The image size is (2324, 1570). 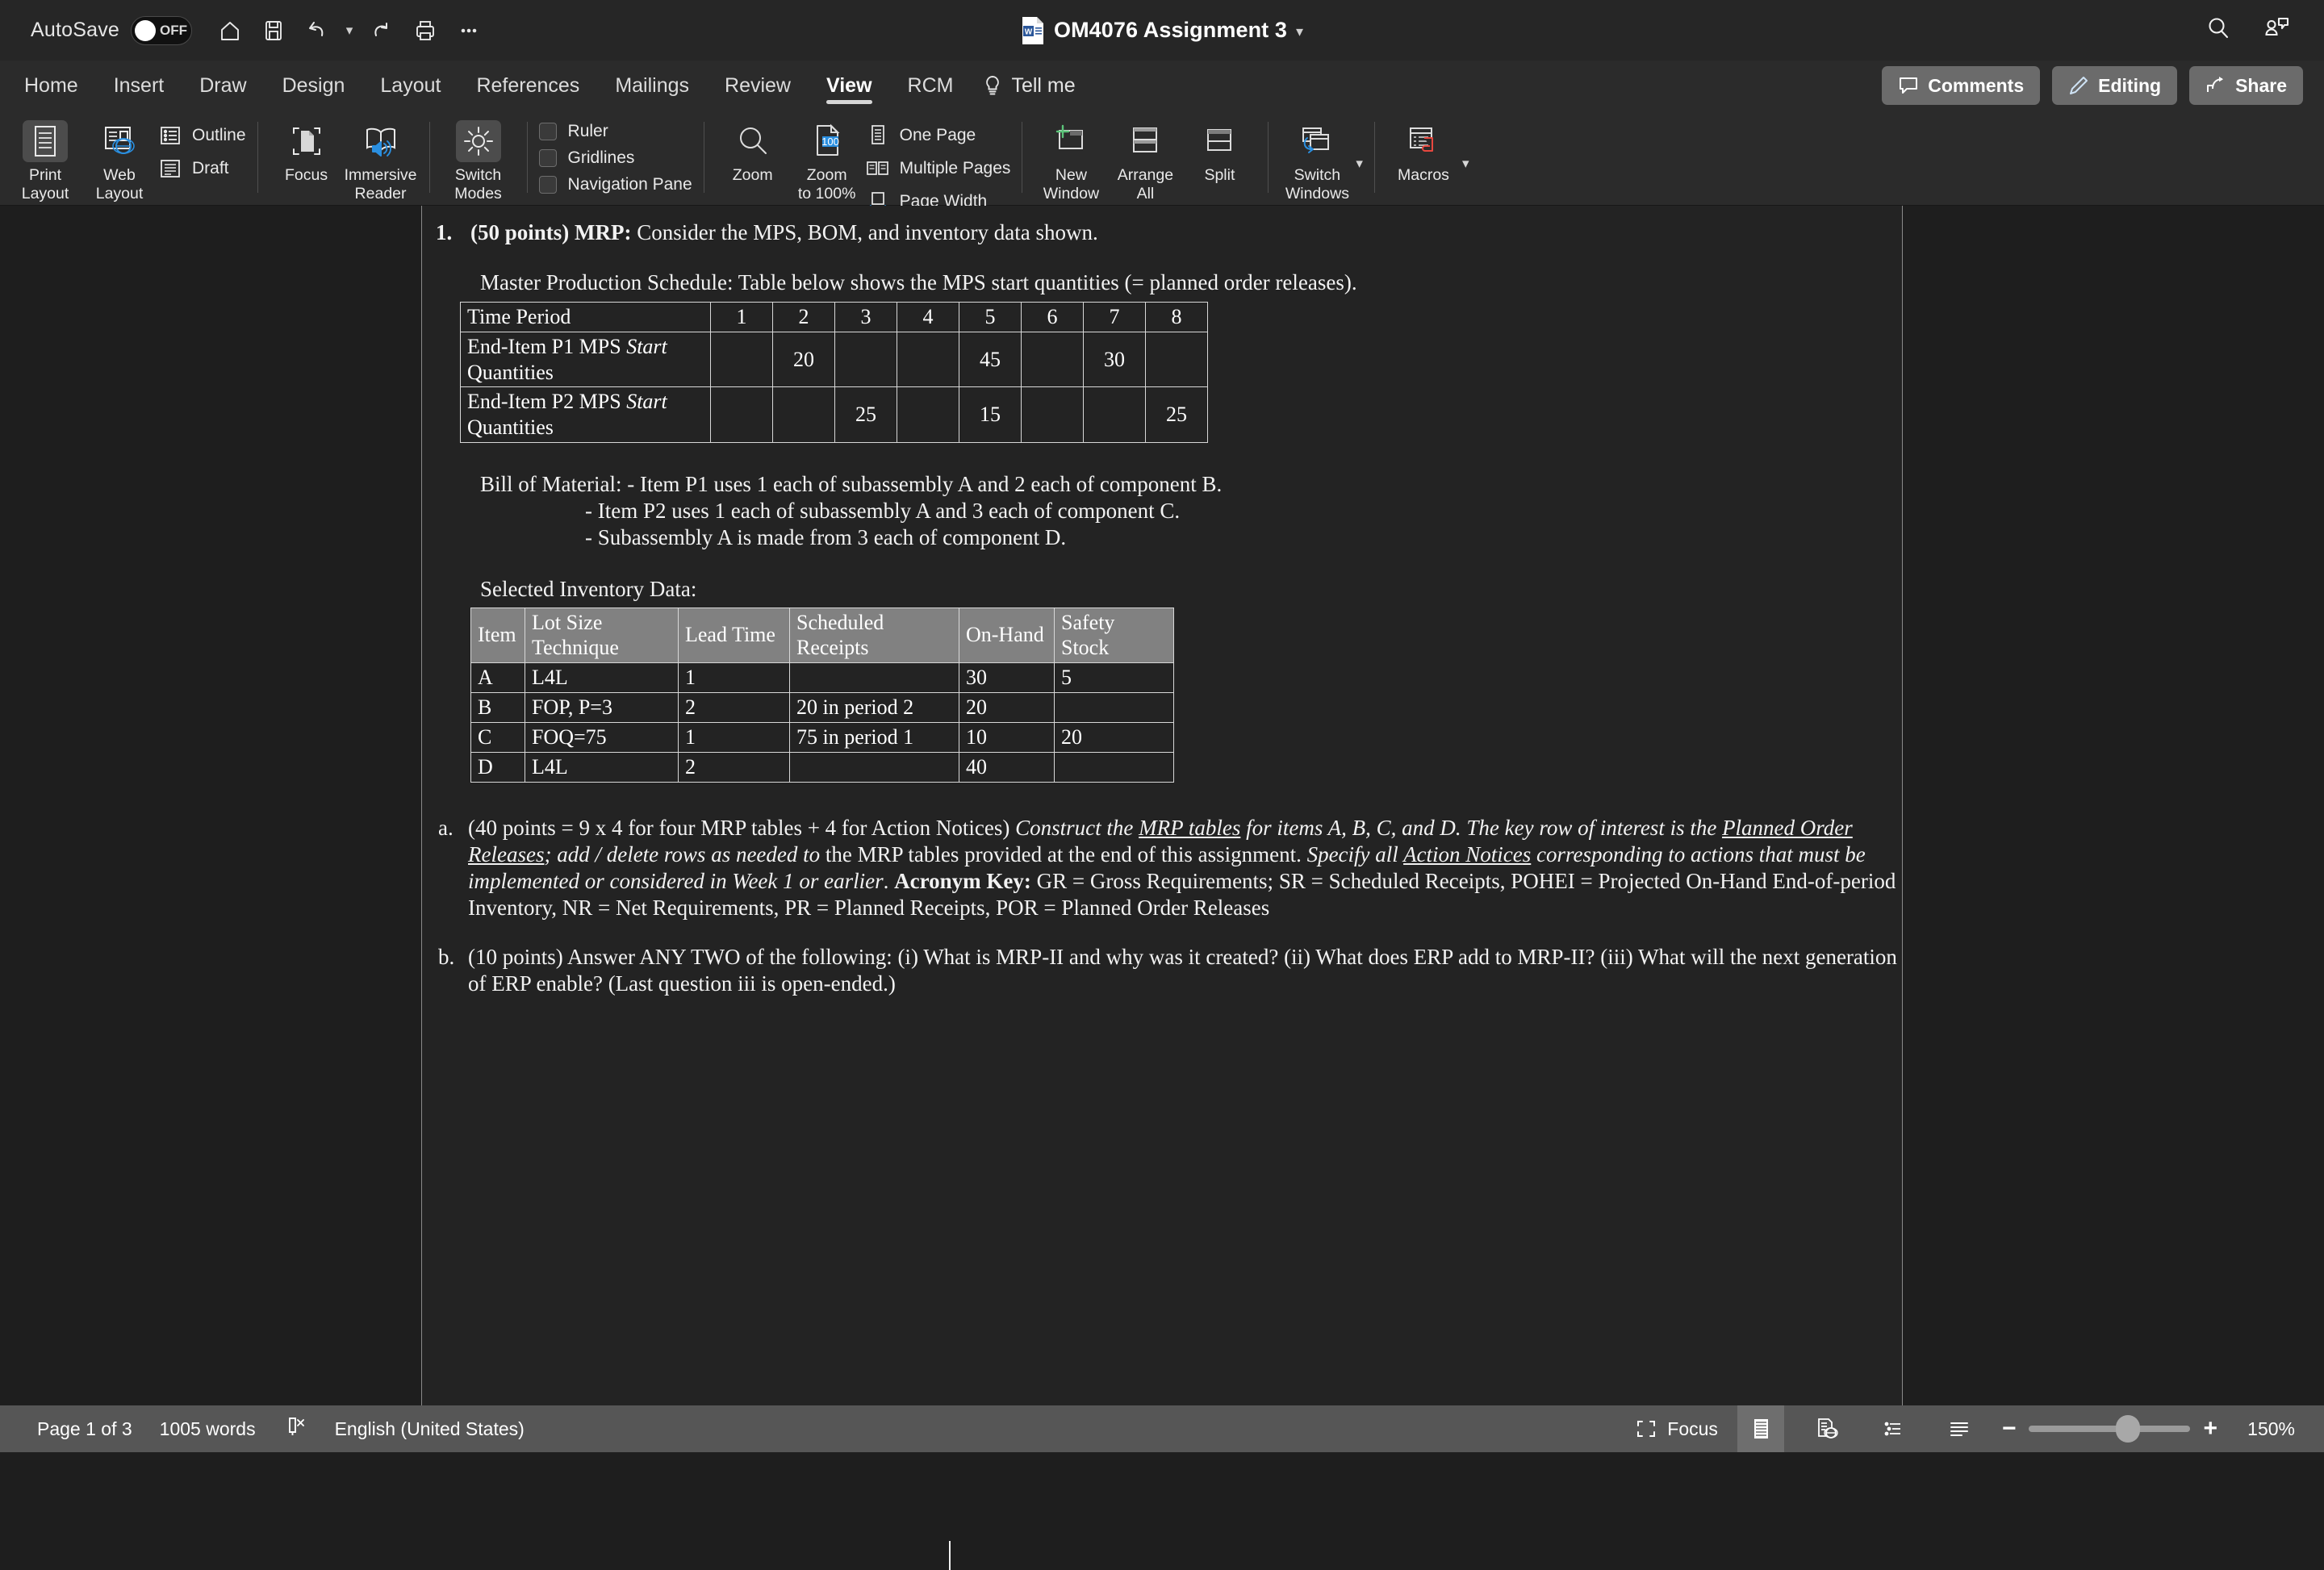 What do you see at coordinates (931, 86) in the screenshot?
I see `tab-rcm: RCM` at bounding box center [931, 86].